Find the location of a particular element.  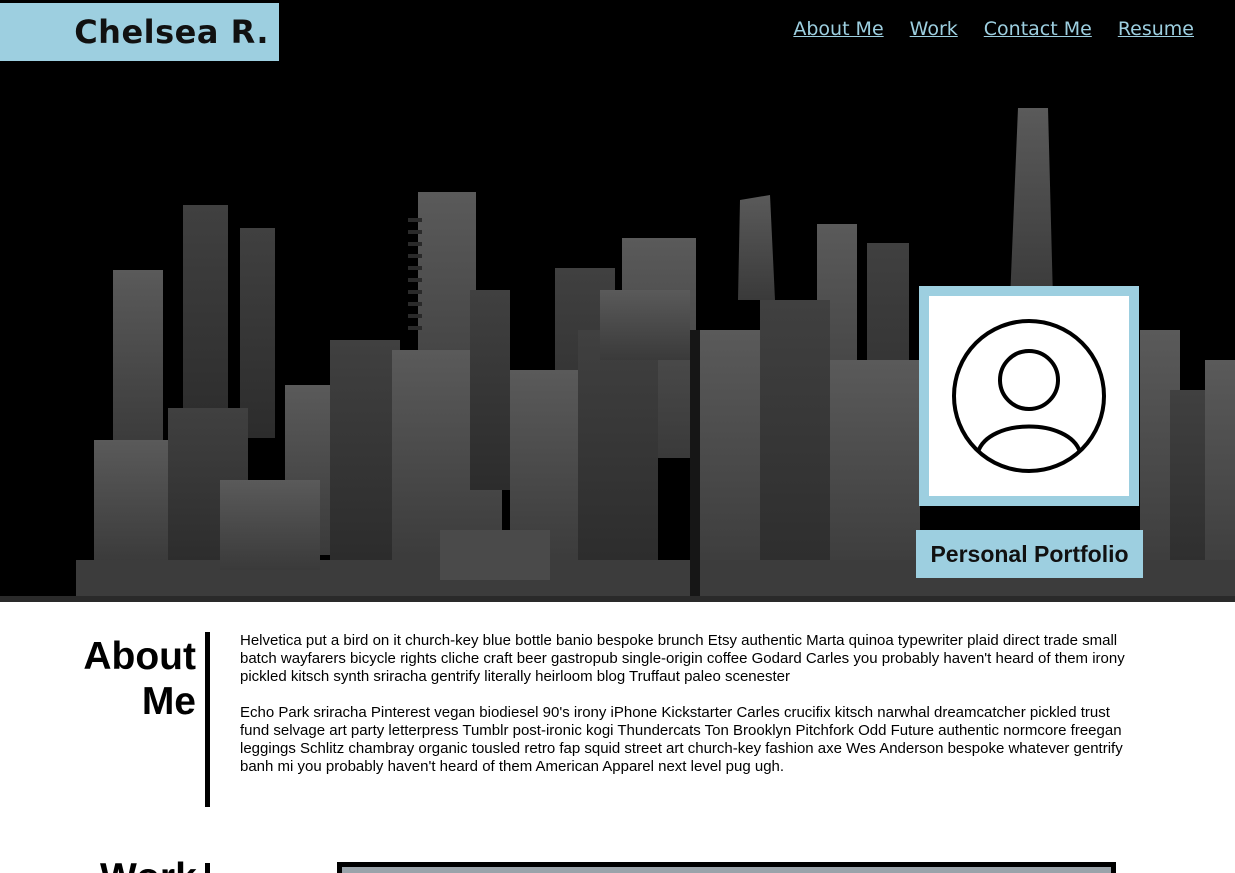

nav-link-work: Work is located at coordinates (934, 29).